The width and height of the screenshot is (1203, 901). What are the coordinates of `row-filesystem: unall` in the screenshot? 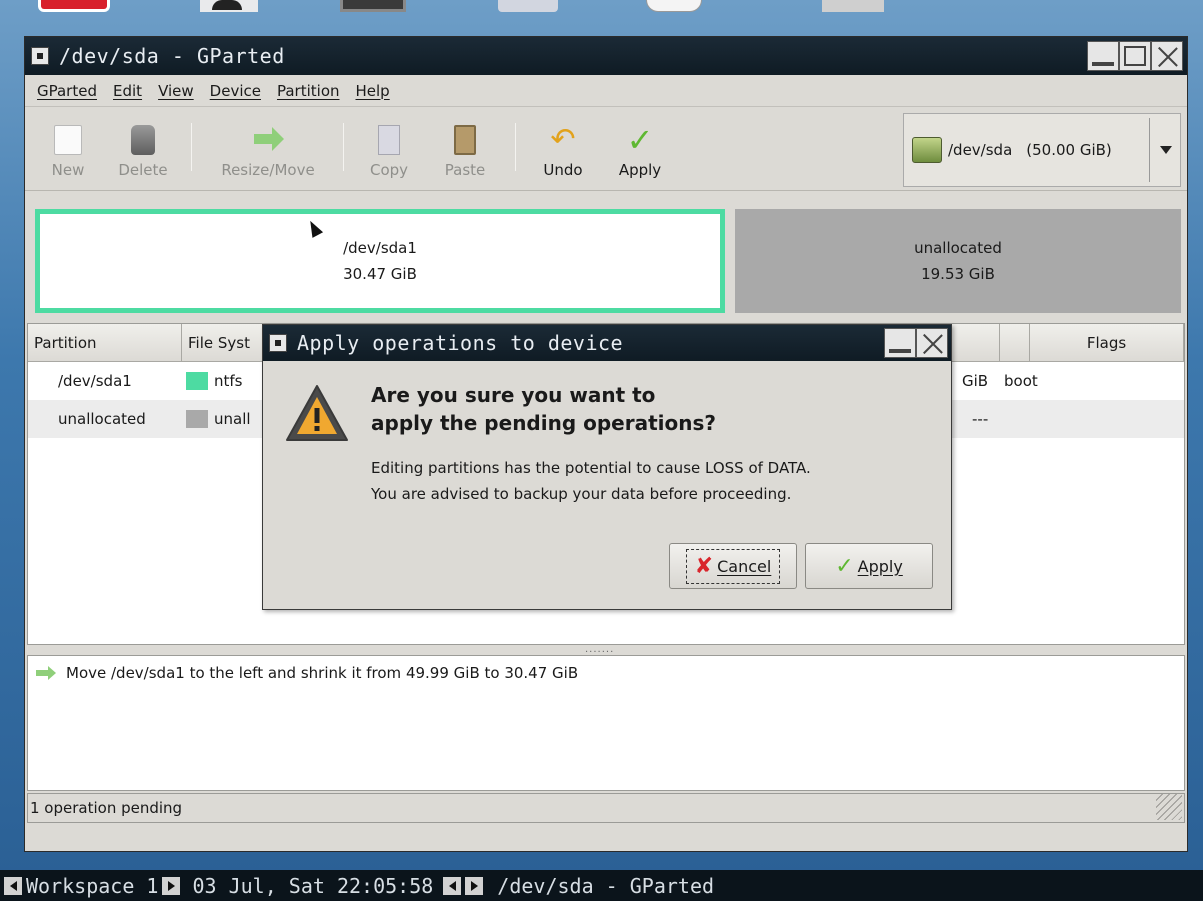 It's located at (218, 419).